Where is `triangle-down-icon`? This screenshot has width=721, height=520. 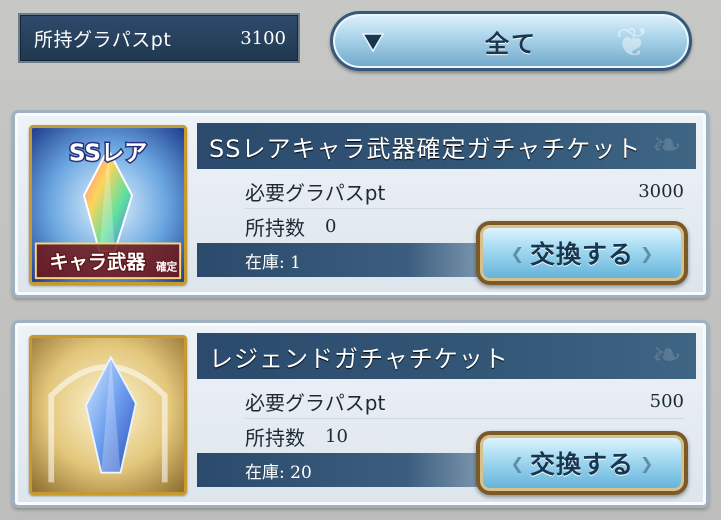 triangle-down-icon is located at coordinates (373, 43).